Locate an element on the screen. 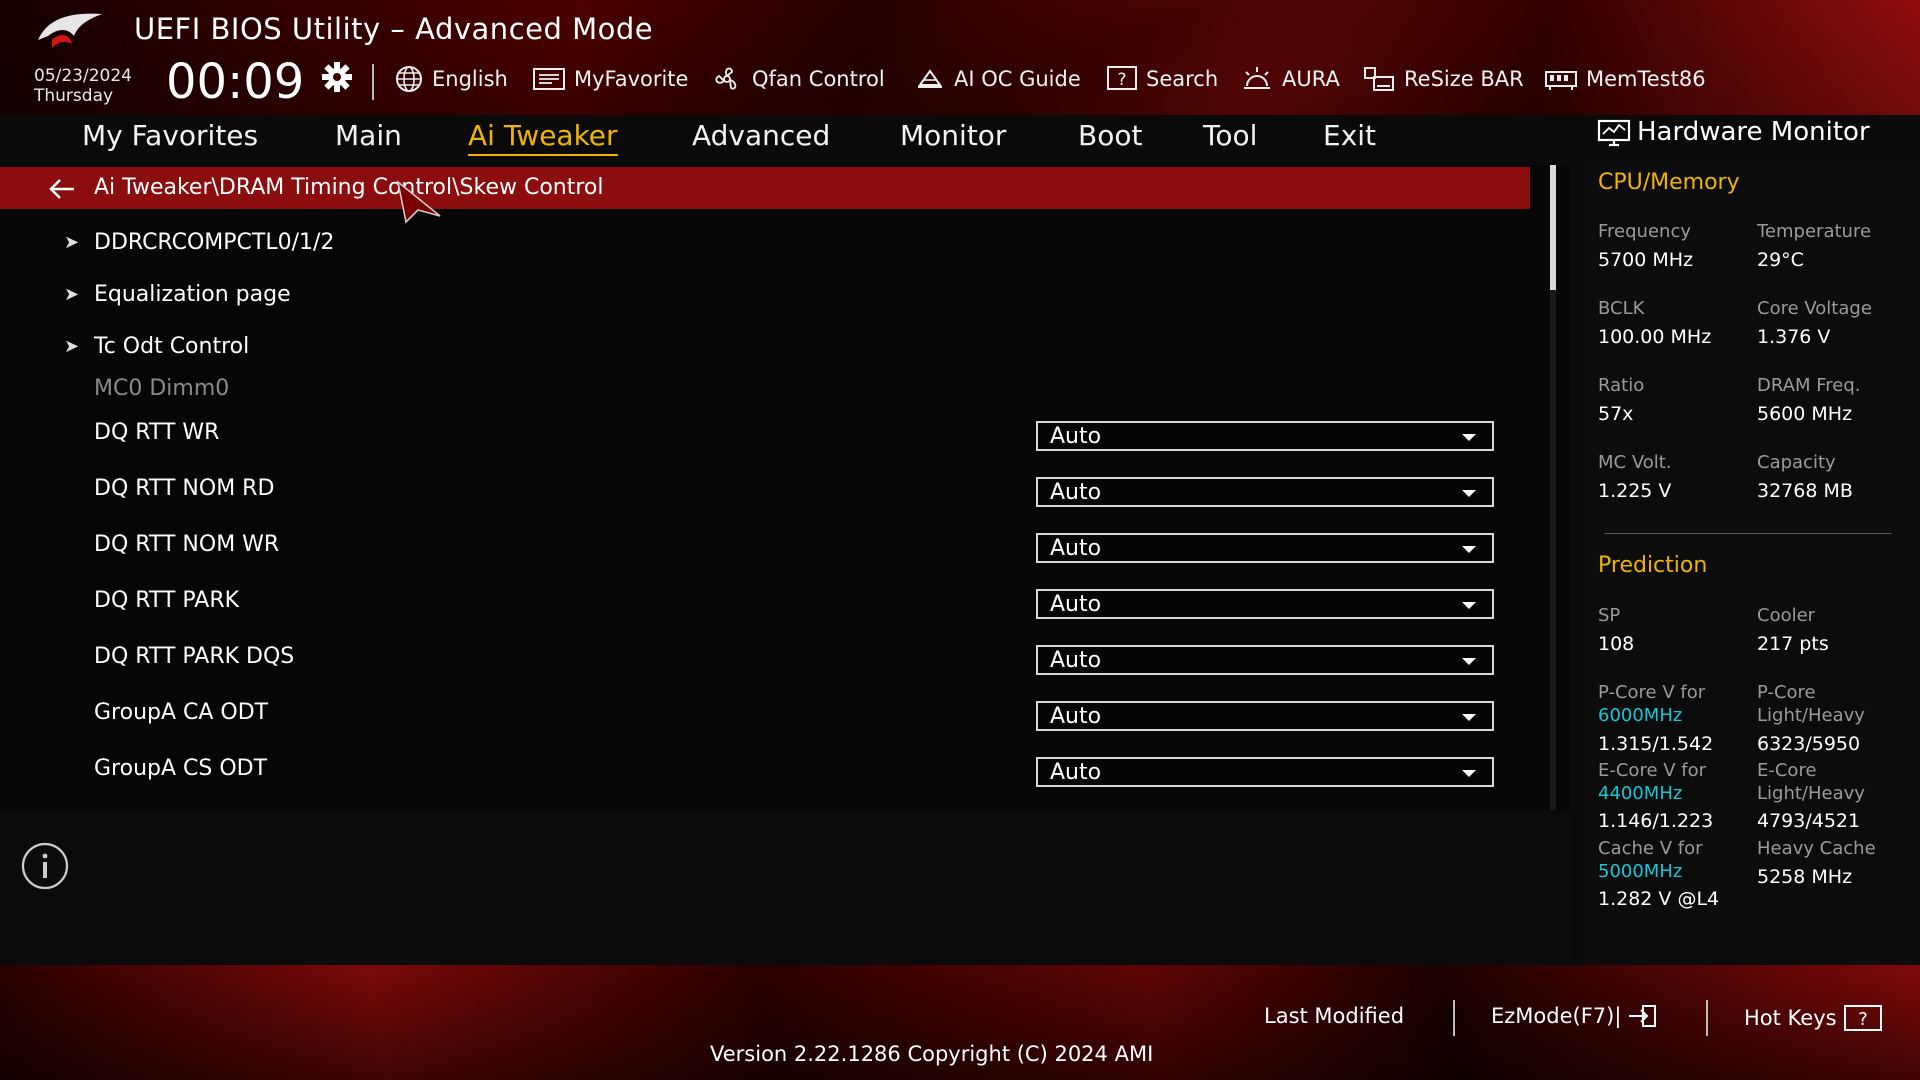 The image size is (1920, 1080). ai-oc-guide-button: AI OC Guide is located at coordinates (997, 79).